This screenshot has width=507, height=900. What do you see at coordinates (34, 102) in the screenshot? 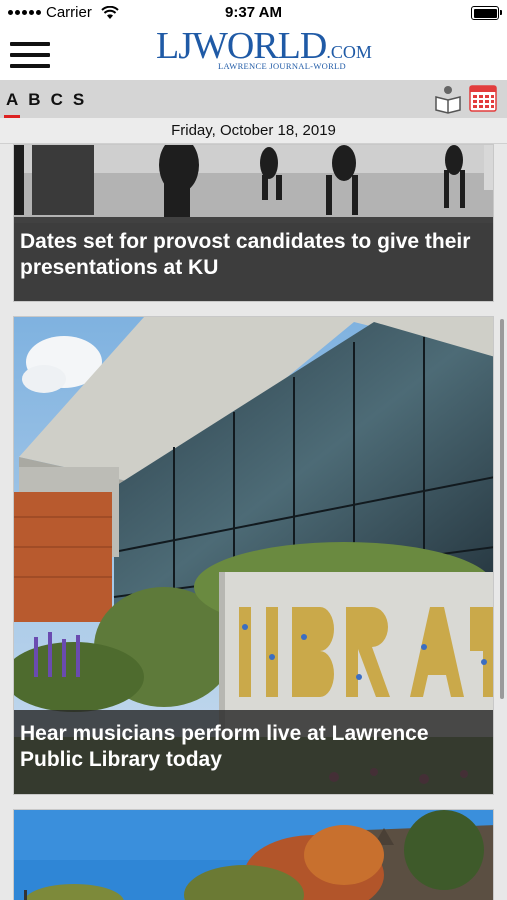
I see `tab-b: B` at bounding box center [34, 102].